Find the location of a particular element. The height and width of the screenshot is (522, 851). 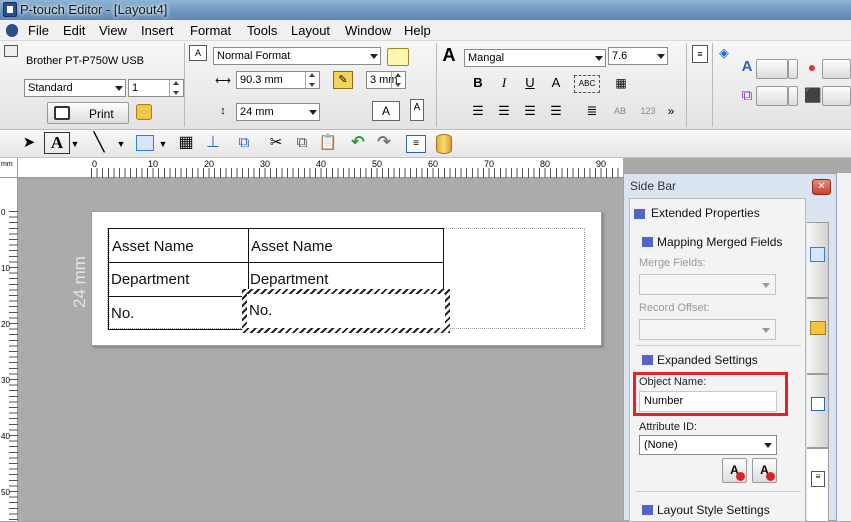

align-left-icon: ☰ is located at coordinates (478, 111).